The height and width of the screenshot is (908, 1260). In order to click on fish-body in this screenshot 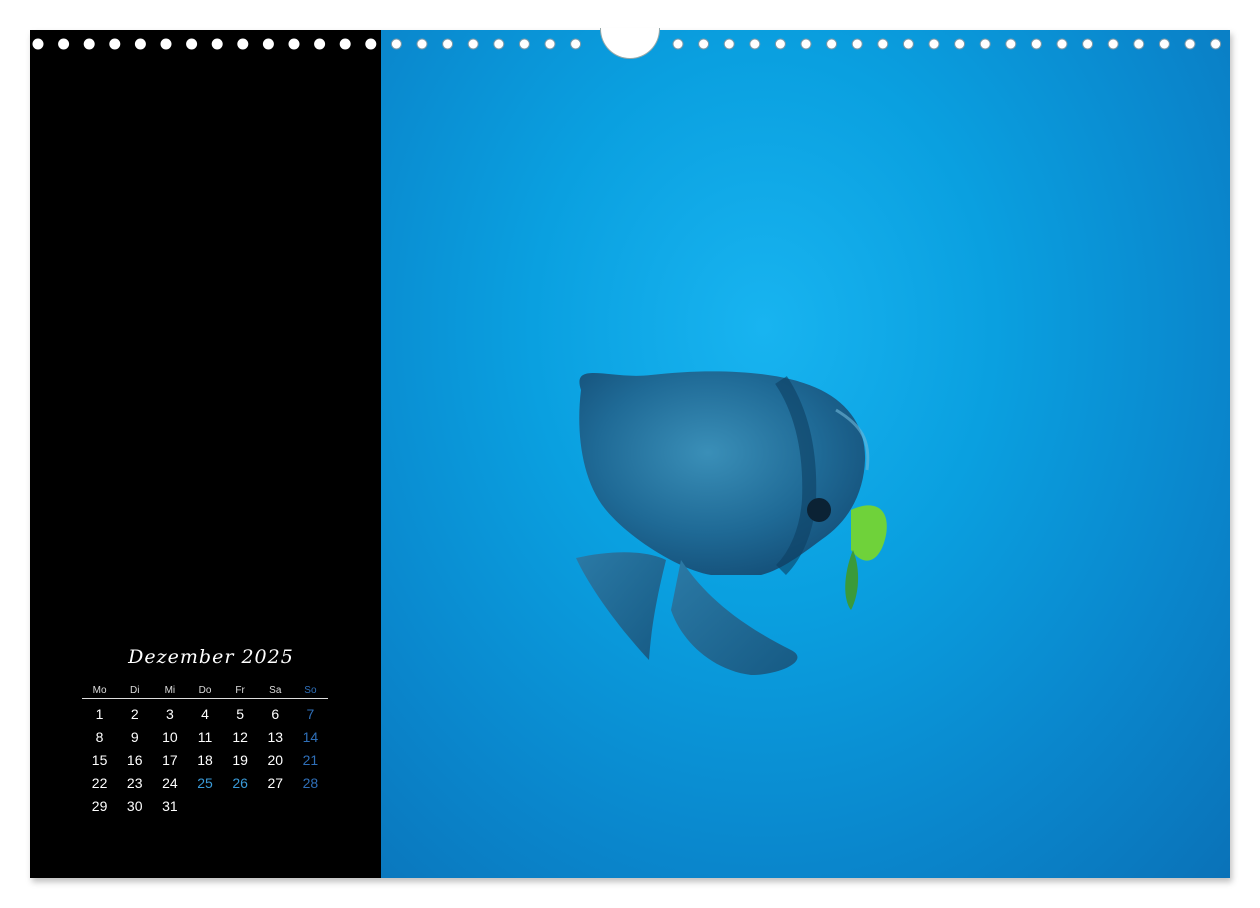, I will do `click(722, 473)`.